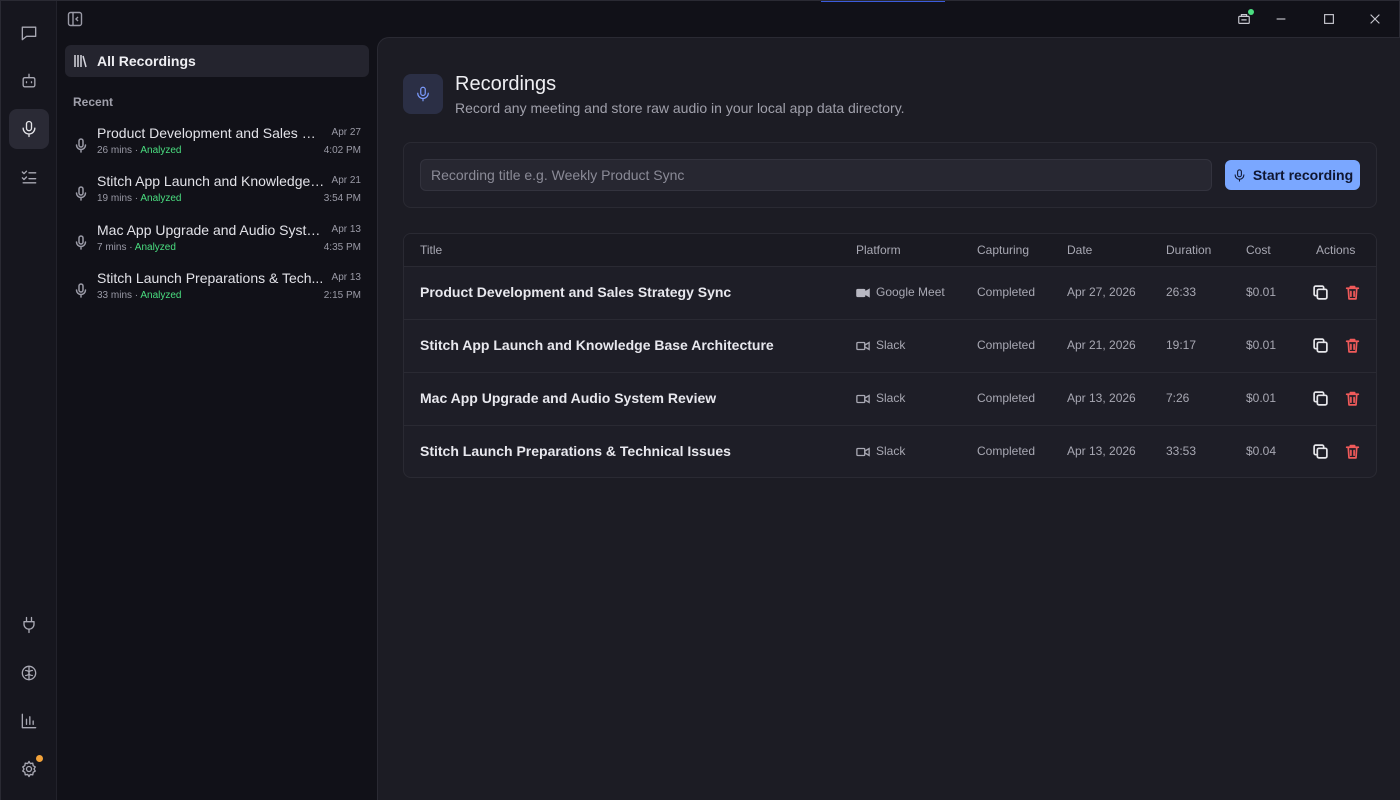  What do you see at coordinates (1281, 19) in the screenshot?
I see `minimize-button` at bounding box center [1281, 19].